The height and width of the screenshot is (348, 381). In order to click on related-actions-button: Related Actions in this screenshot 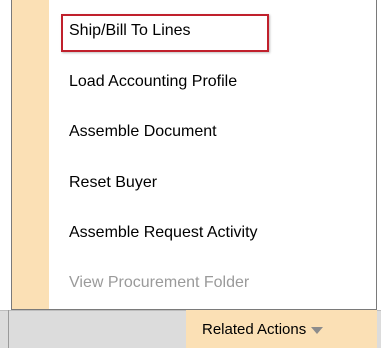, I will do `click(281, 329)`.